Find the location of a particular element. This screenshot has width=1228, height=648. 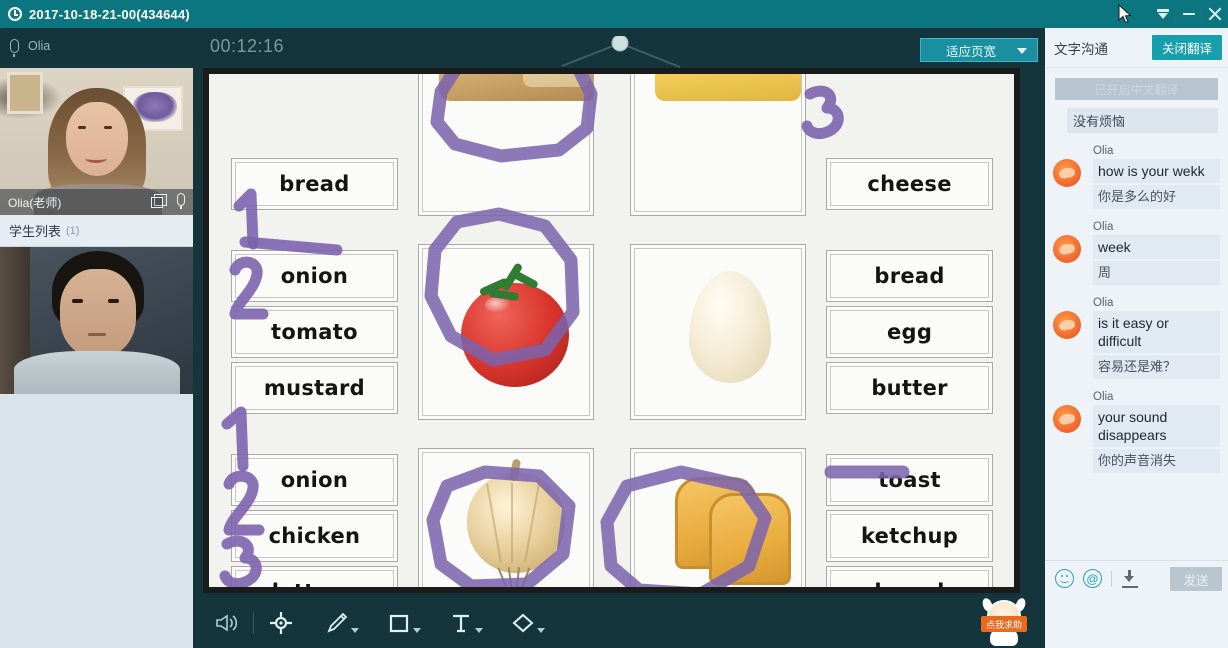

picture-box-toast is located at coordinates (718, 517).